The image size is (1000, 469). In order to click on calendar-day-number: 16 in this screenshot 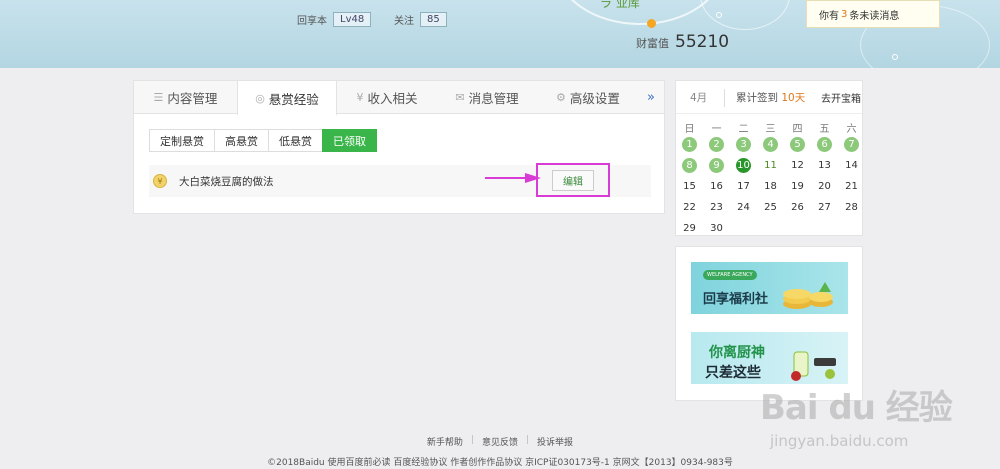, I will do `click(716, 186)`.